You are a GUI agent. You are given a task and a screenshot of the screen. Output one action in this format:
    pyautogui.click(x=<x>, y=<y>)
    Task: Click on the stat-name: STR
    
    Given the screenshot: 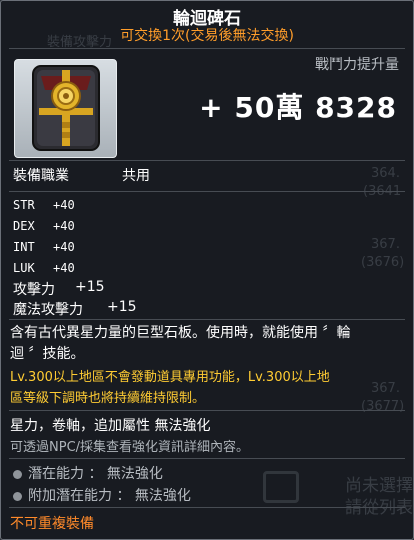 What is the action you would take?
    pyautogui.click(x=24, y=205)
    